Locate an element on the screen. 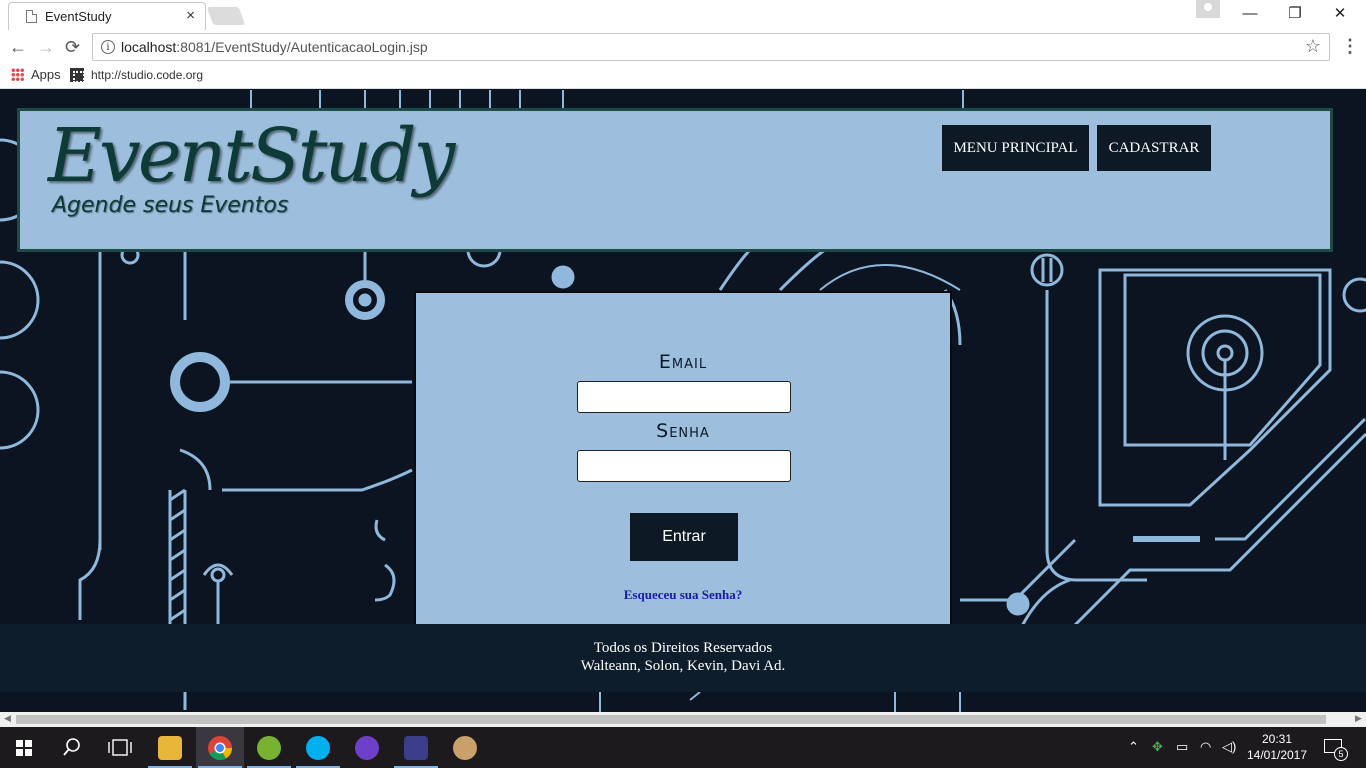 Image resolution: width=1366 pixels, height=768 pixels. close-window-button: ✕ is located at coordinates (1340, 15).